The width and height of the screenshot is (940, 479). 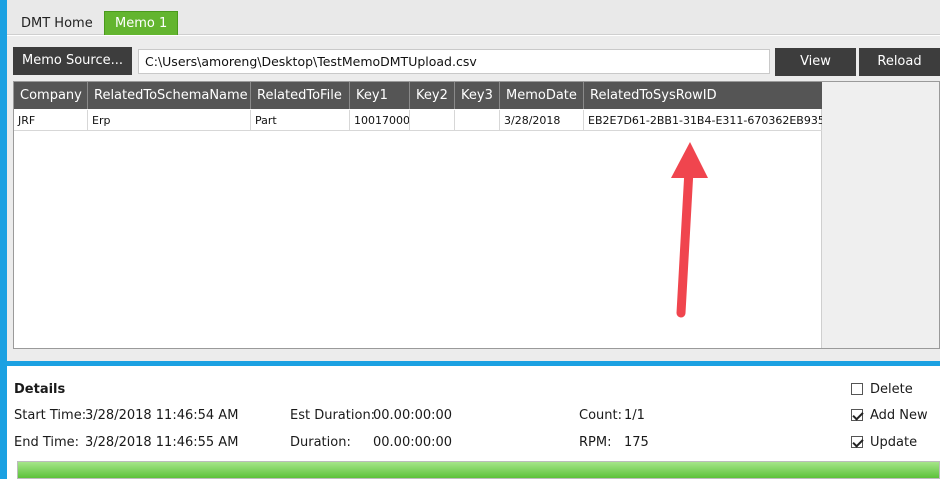 What do you see at coordinates (477, 95) in the screenshot?
I see `column-header-key3: Key3` at bounding box center [477, 95].